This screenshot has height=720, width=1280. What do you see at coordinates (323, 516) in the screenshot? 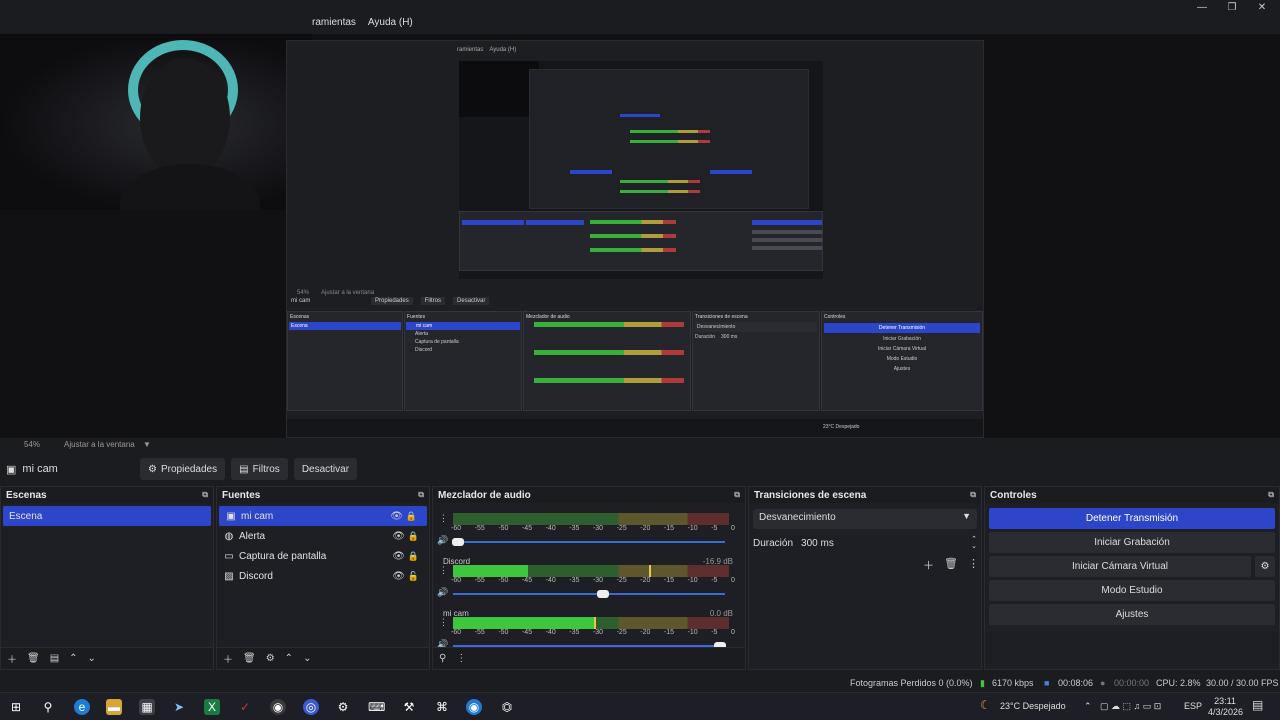
I see `source-item-mi-cam: ▣ mi cam 👁 🔒` at bounding box center [323, 516].